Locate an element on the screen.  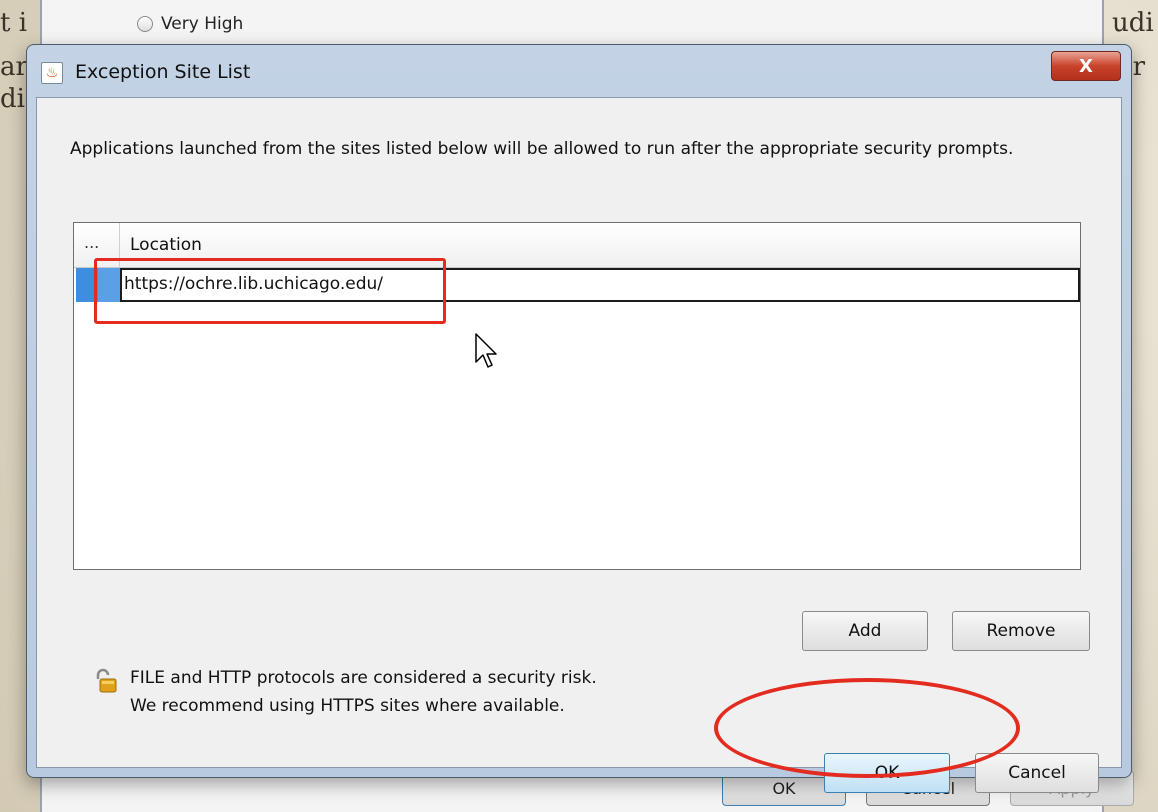
java-icon: ♨ is located at coordinates (52, 73).